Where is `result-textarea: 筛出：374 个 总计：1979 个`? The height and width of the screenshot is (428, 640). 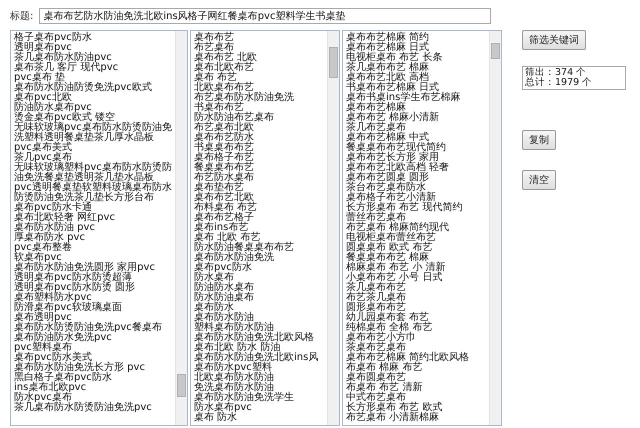 result-textarea: 筛出：374 个 总计：1979 个 is located at coordinates (574, 78).